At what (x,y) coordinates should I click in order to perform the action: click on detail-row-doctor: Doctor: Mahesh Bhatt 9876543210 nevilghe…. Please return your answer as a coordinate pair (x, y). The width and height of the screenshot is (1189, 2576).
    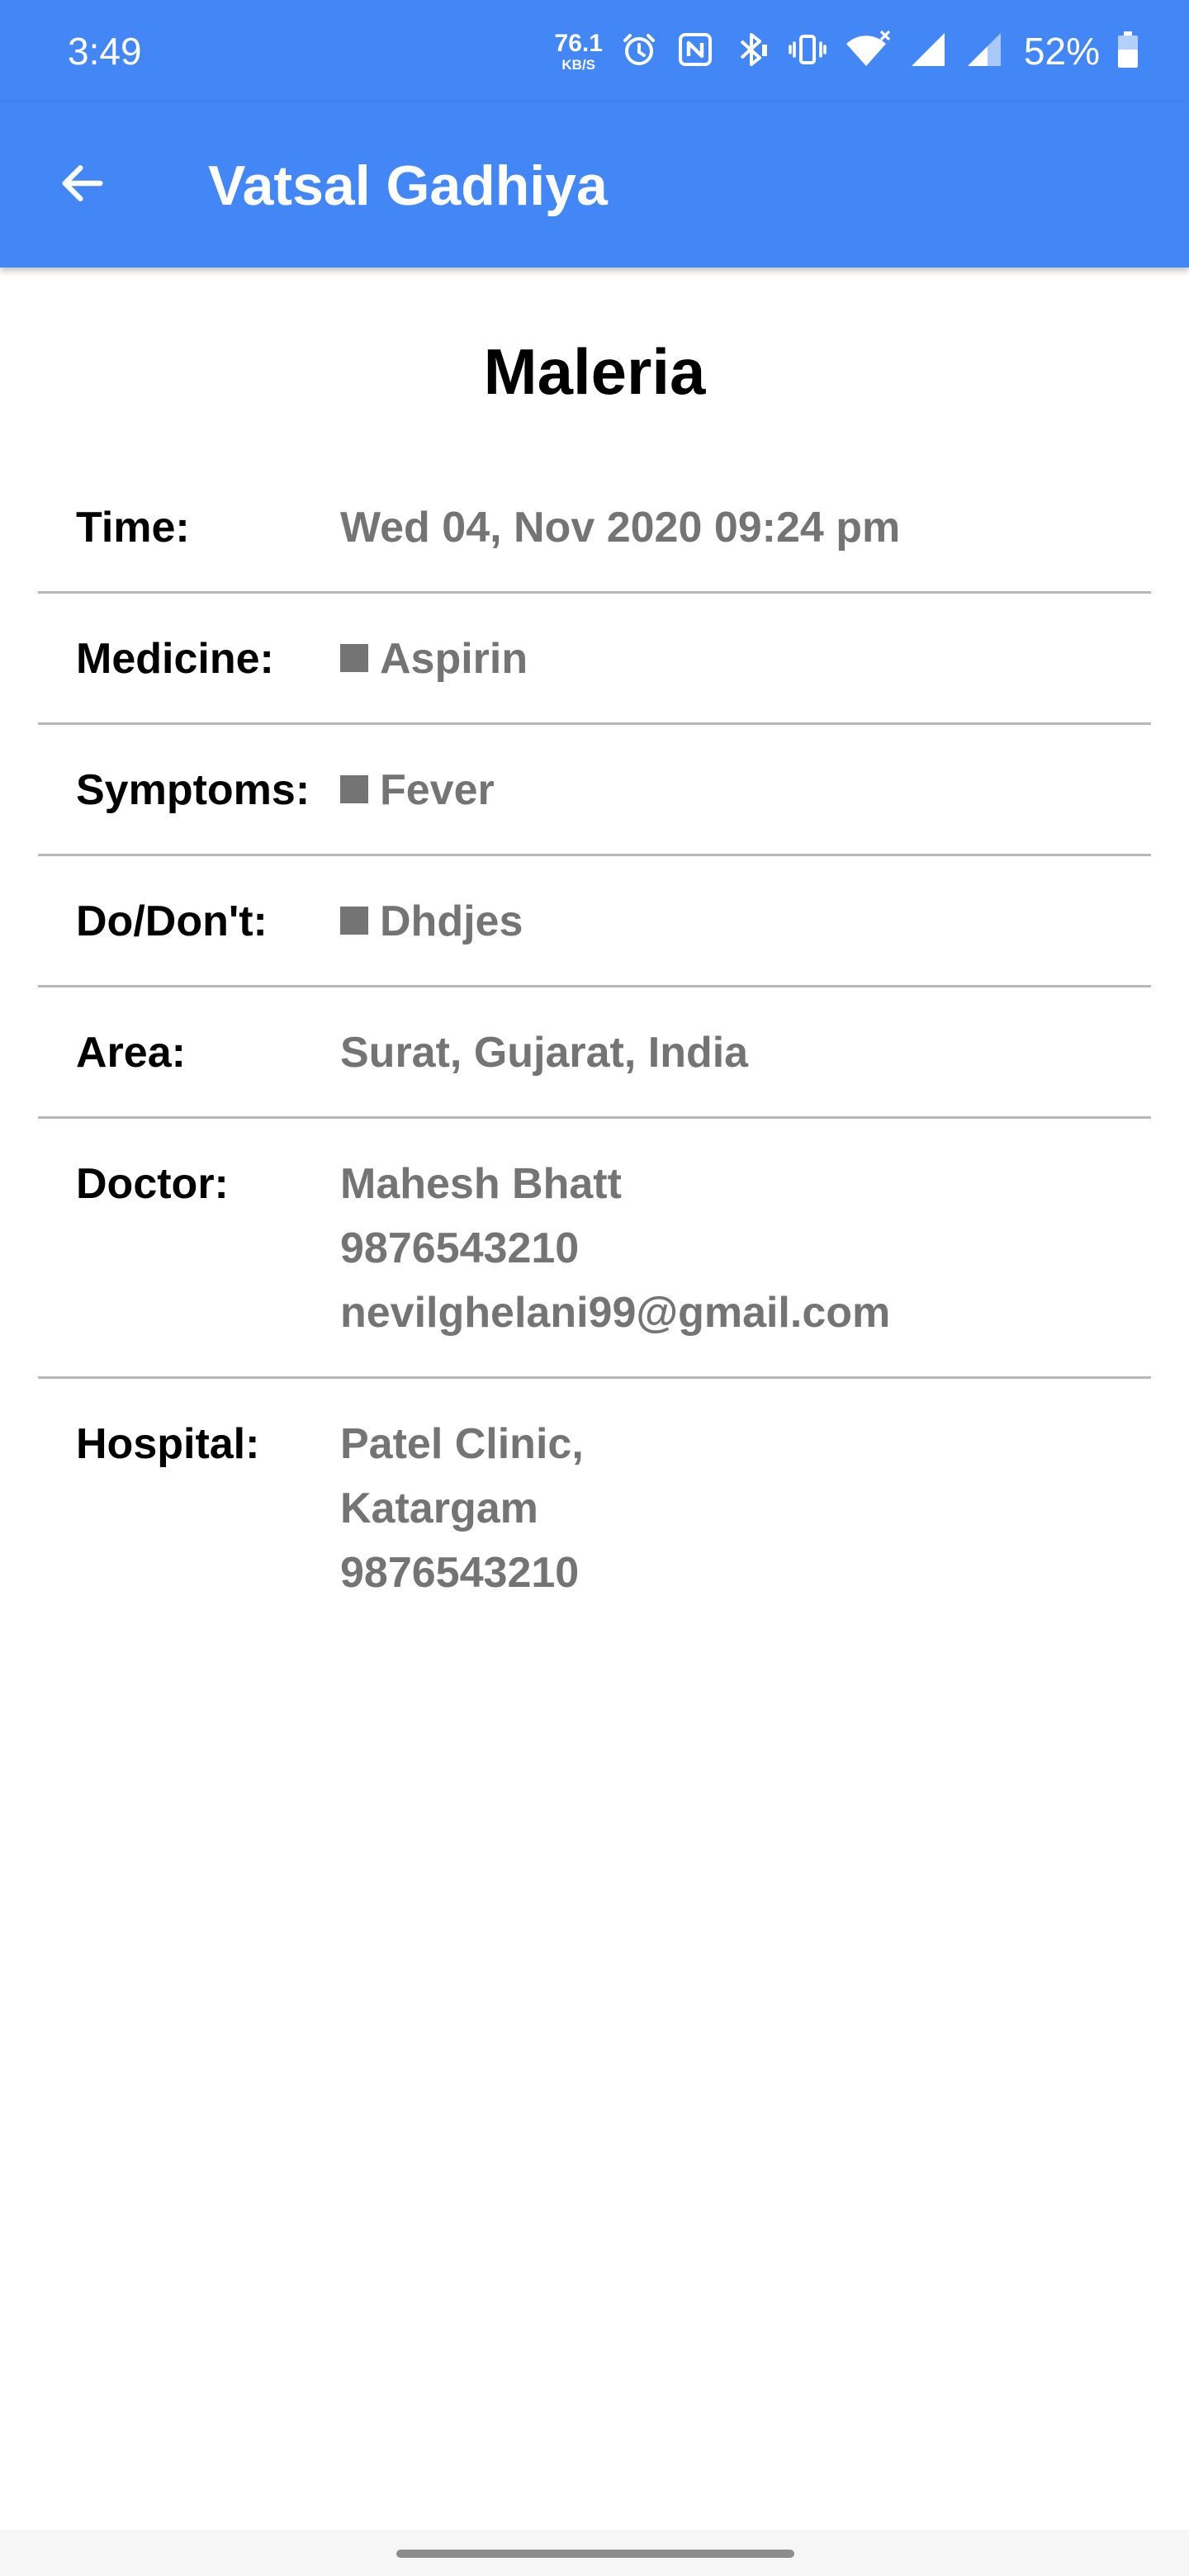
    Looking at the image, I should click on (594, 1249).